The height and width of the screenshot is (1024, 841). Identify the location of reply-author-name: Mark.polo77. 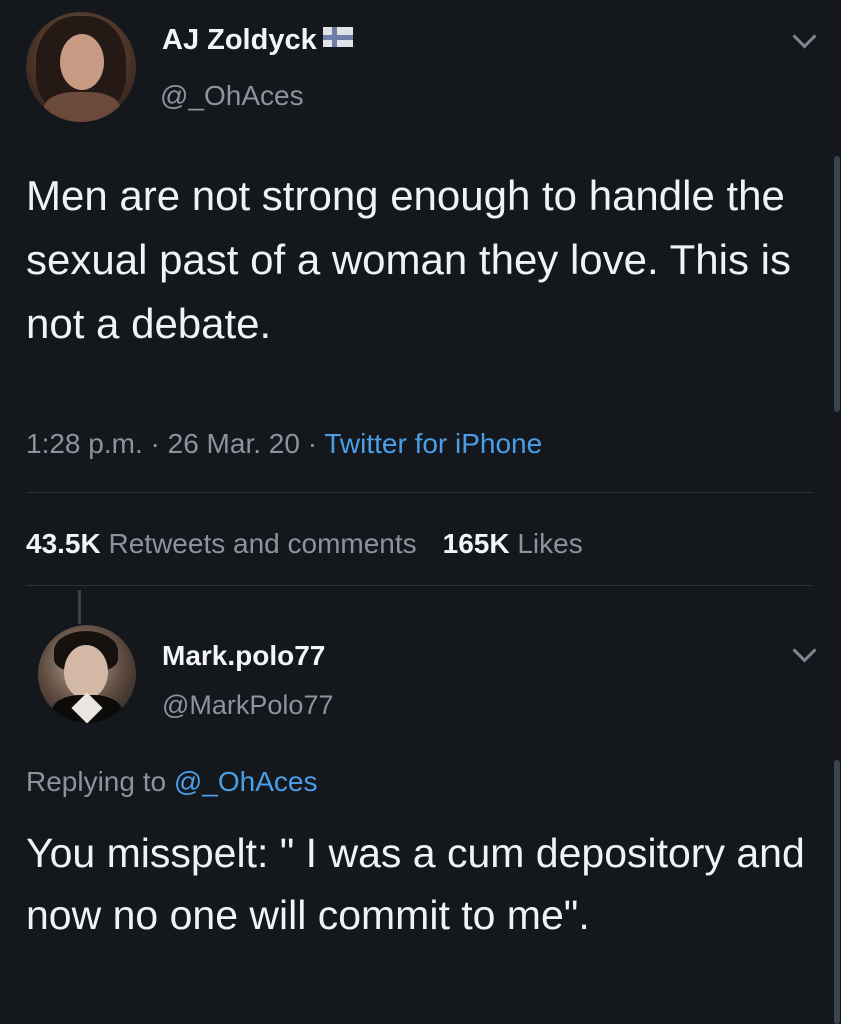
(243, 656).